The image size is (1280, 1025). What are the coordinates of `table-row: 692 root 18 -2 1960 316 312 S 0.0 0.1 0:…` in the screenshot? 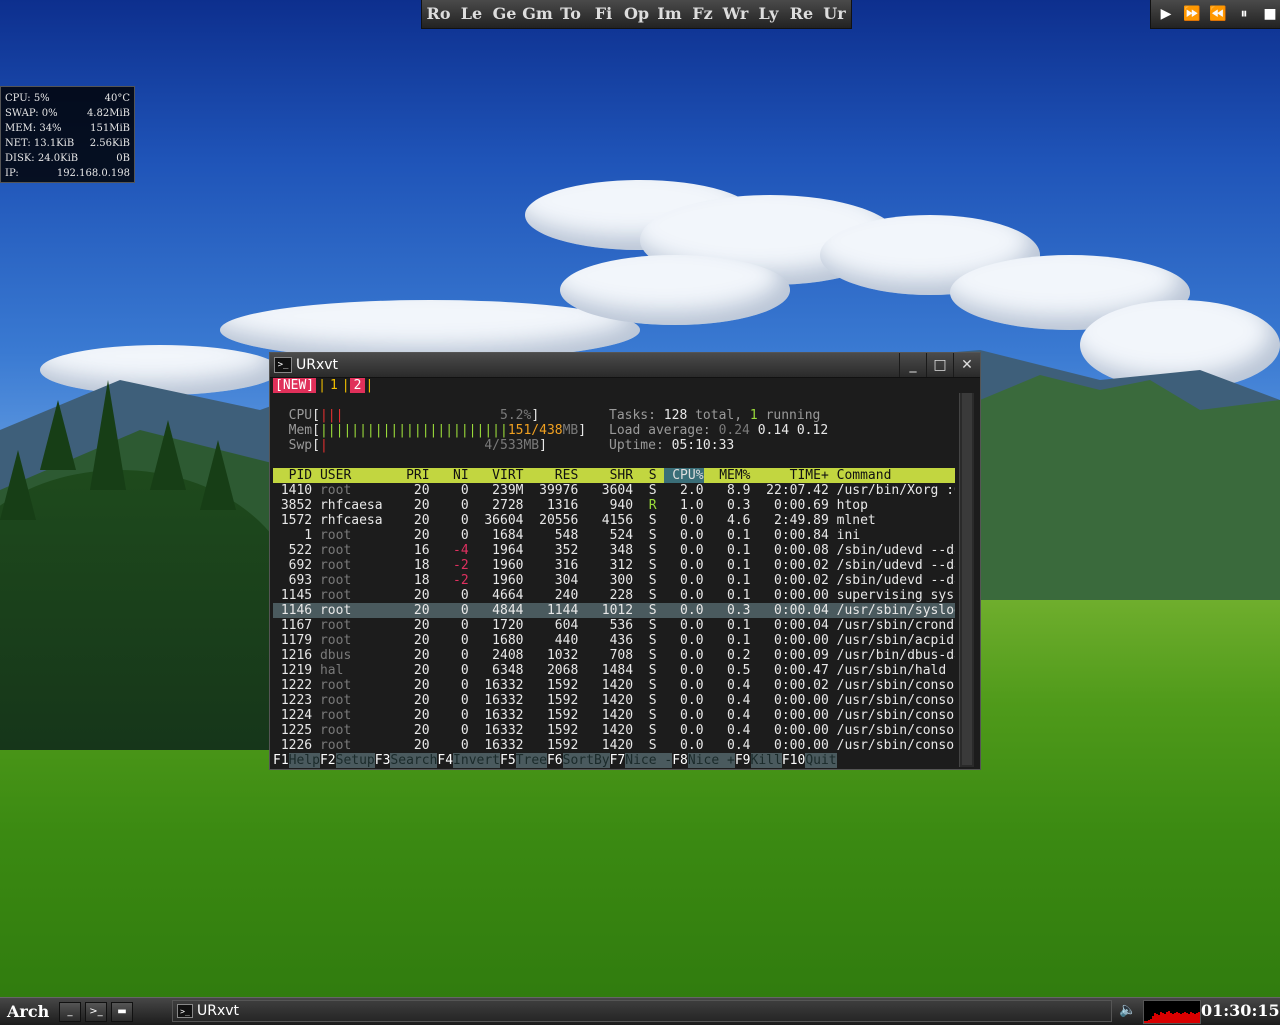 It's located at (614, 565).